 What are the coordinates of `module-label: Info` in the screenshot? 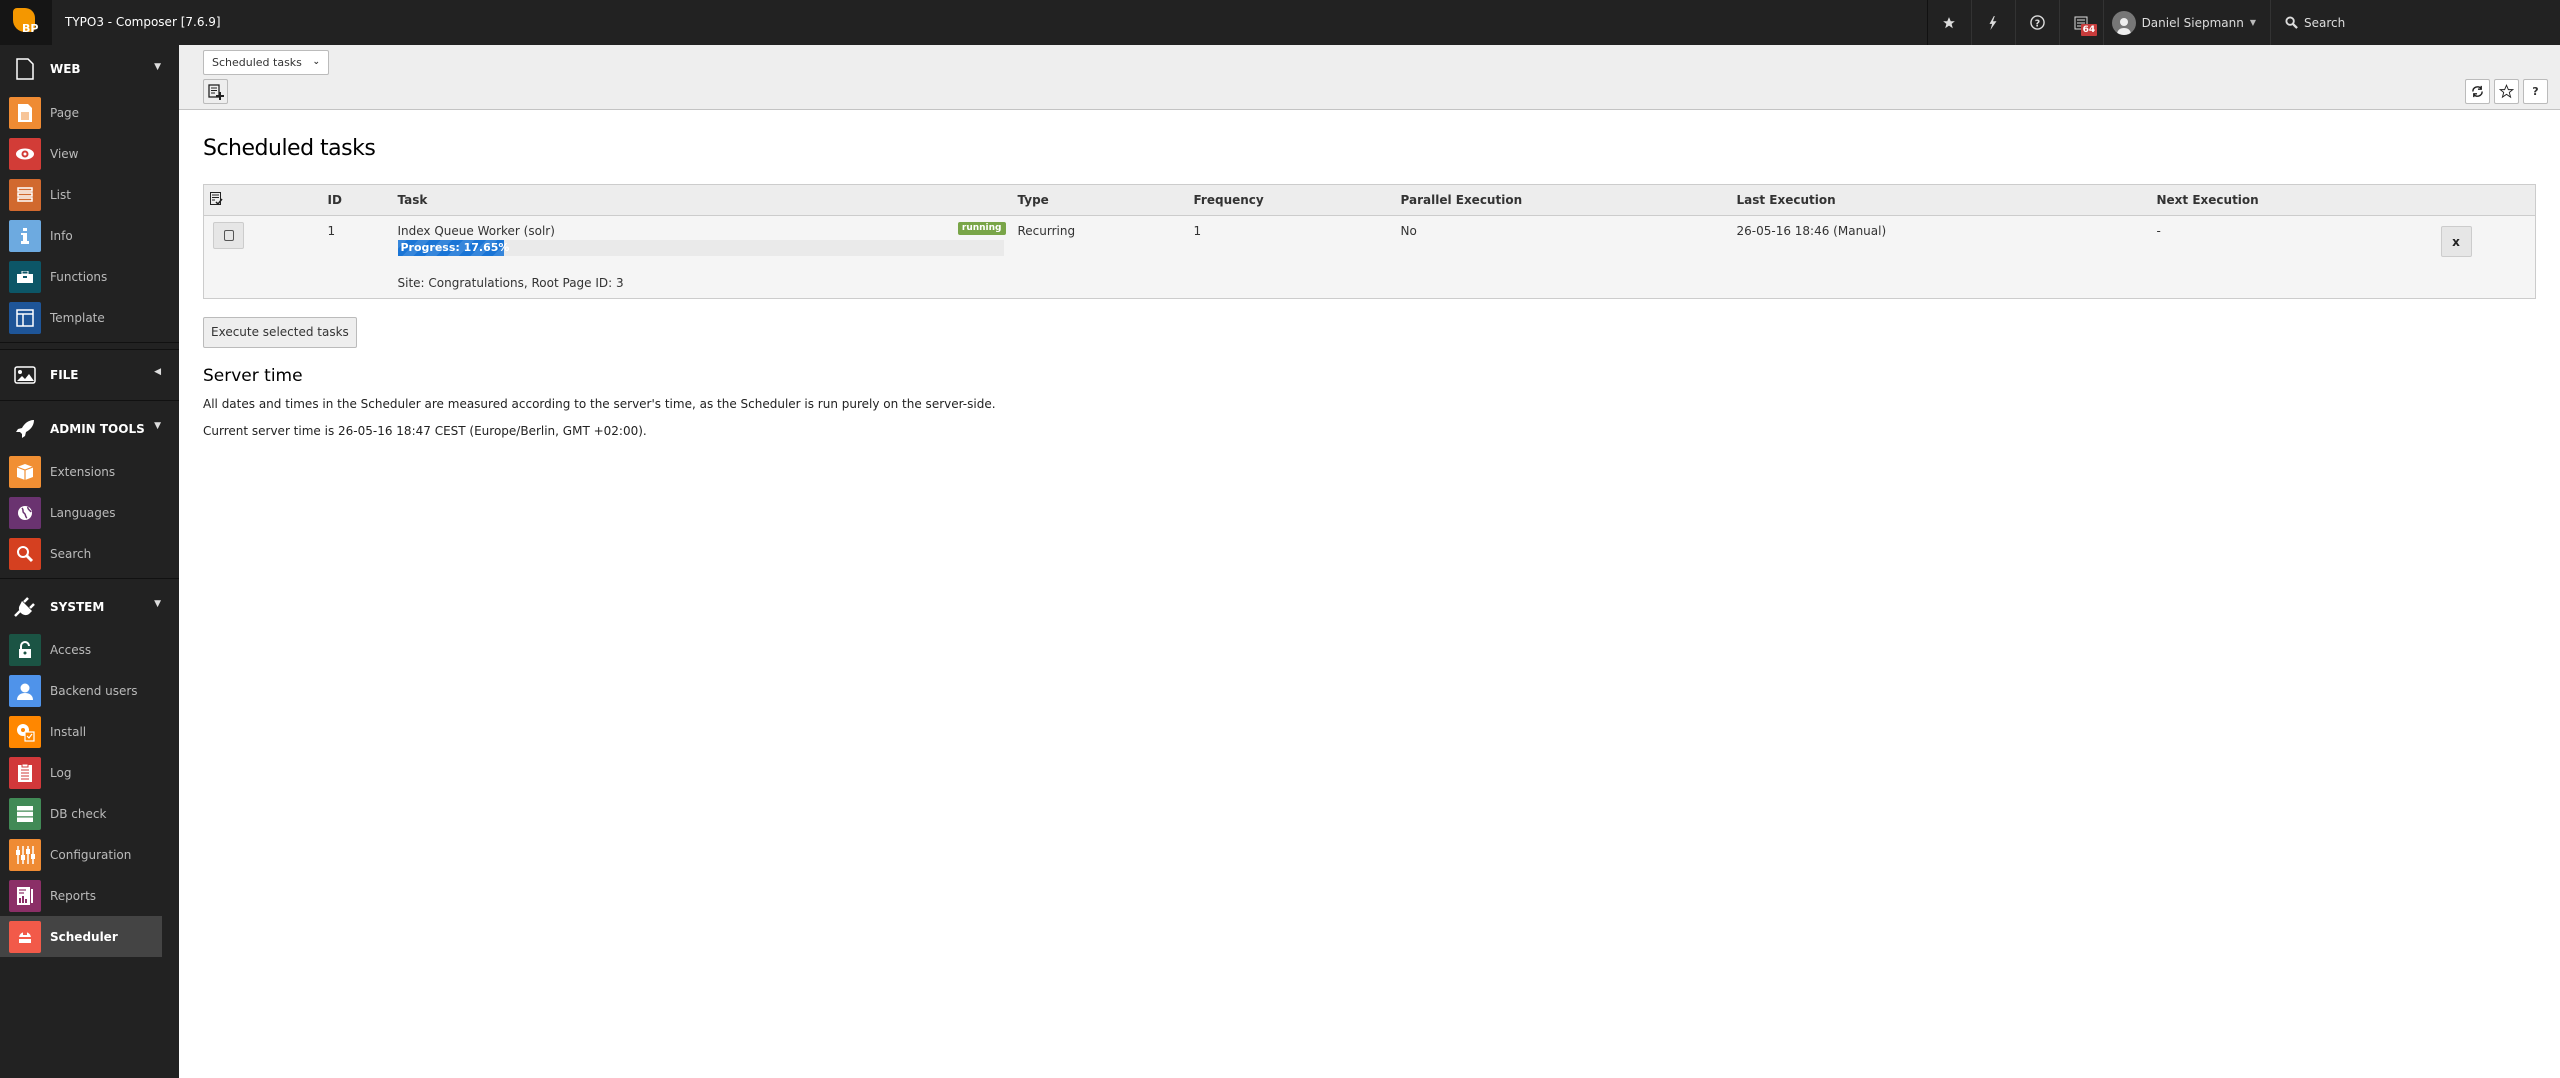 It's located at (61, 235).